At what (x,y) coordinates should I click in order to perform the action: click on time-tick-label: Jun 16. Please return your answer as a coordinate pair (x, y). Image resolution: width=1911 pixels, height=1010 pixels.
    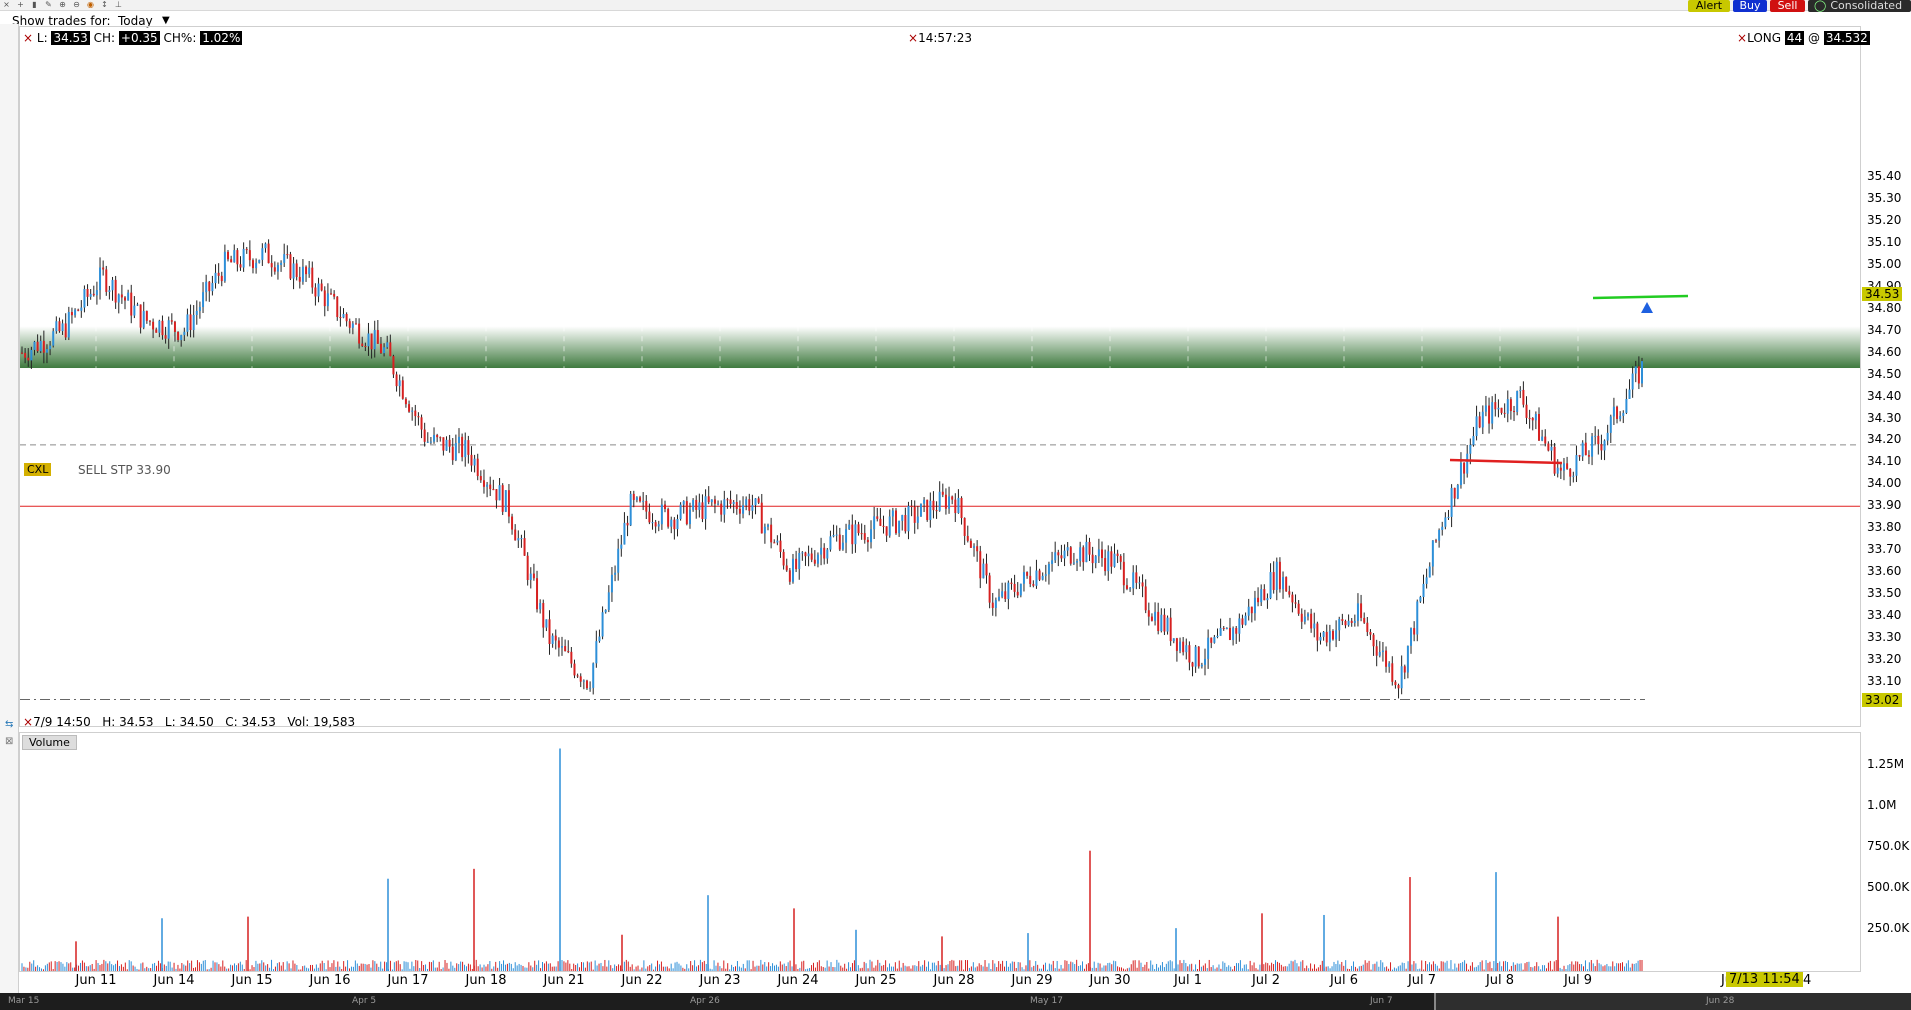
    Looking at the image, I should click on (330, 980).